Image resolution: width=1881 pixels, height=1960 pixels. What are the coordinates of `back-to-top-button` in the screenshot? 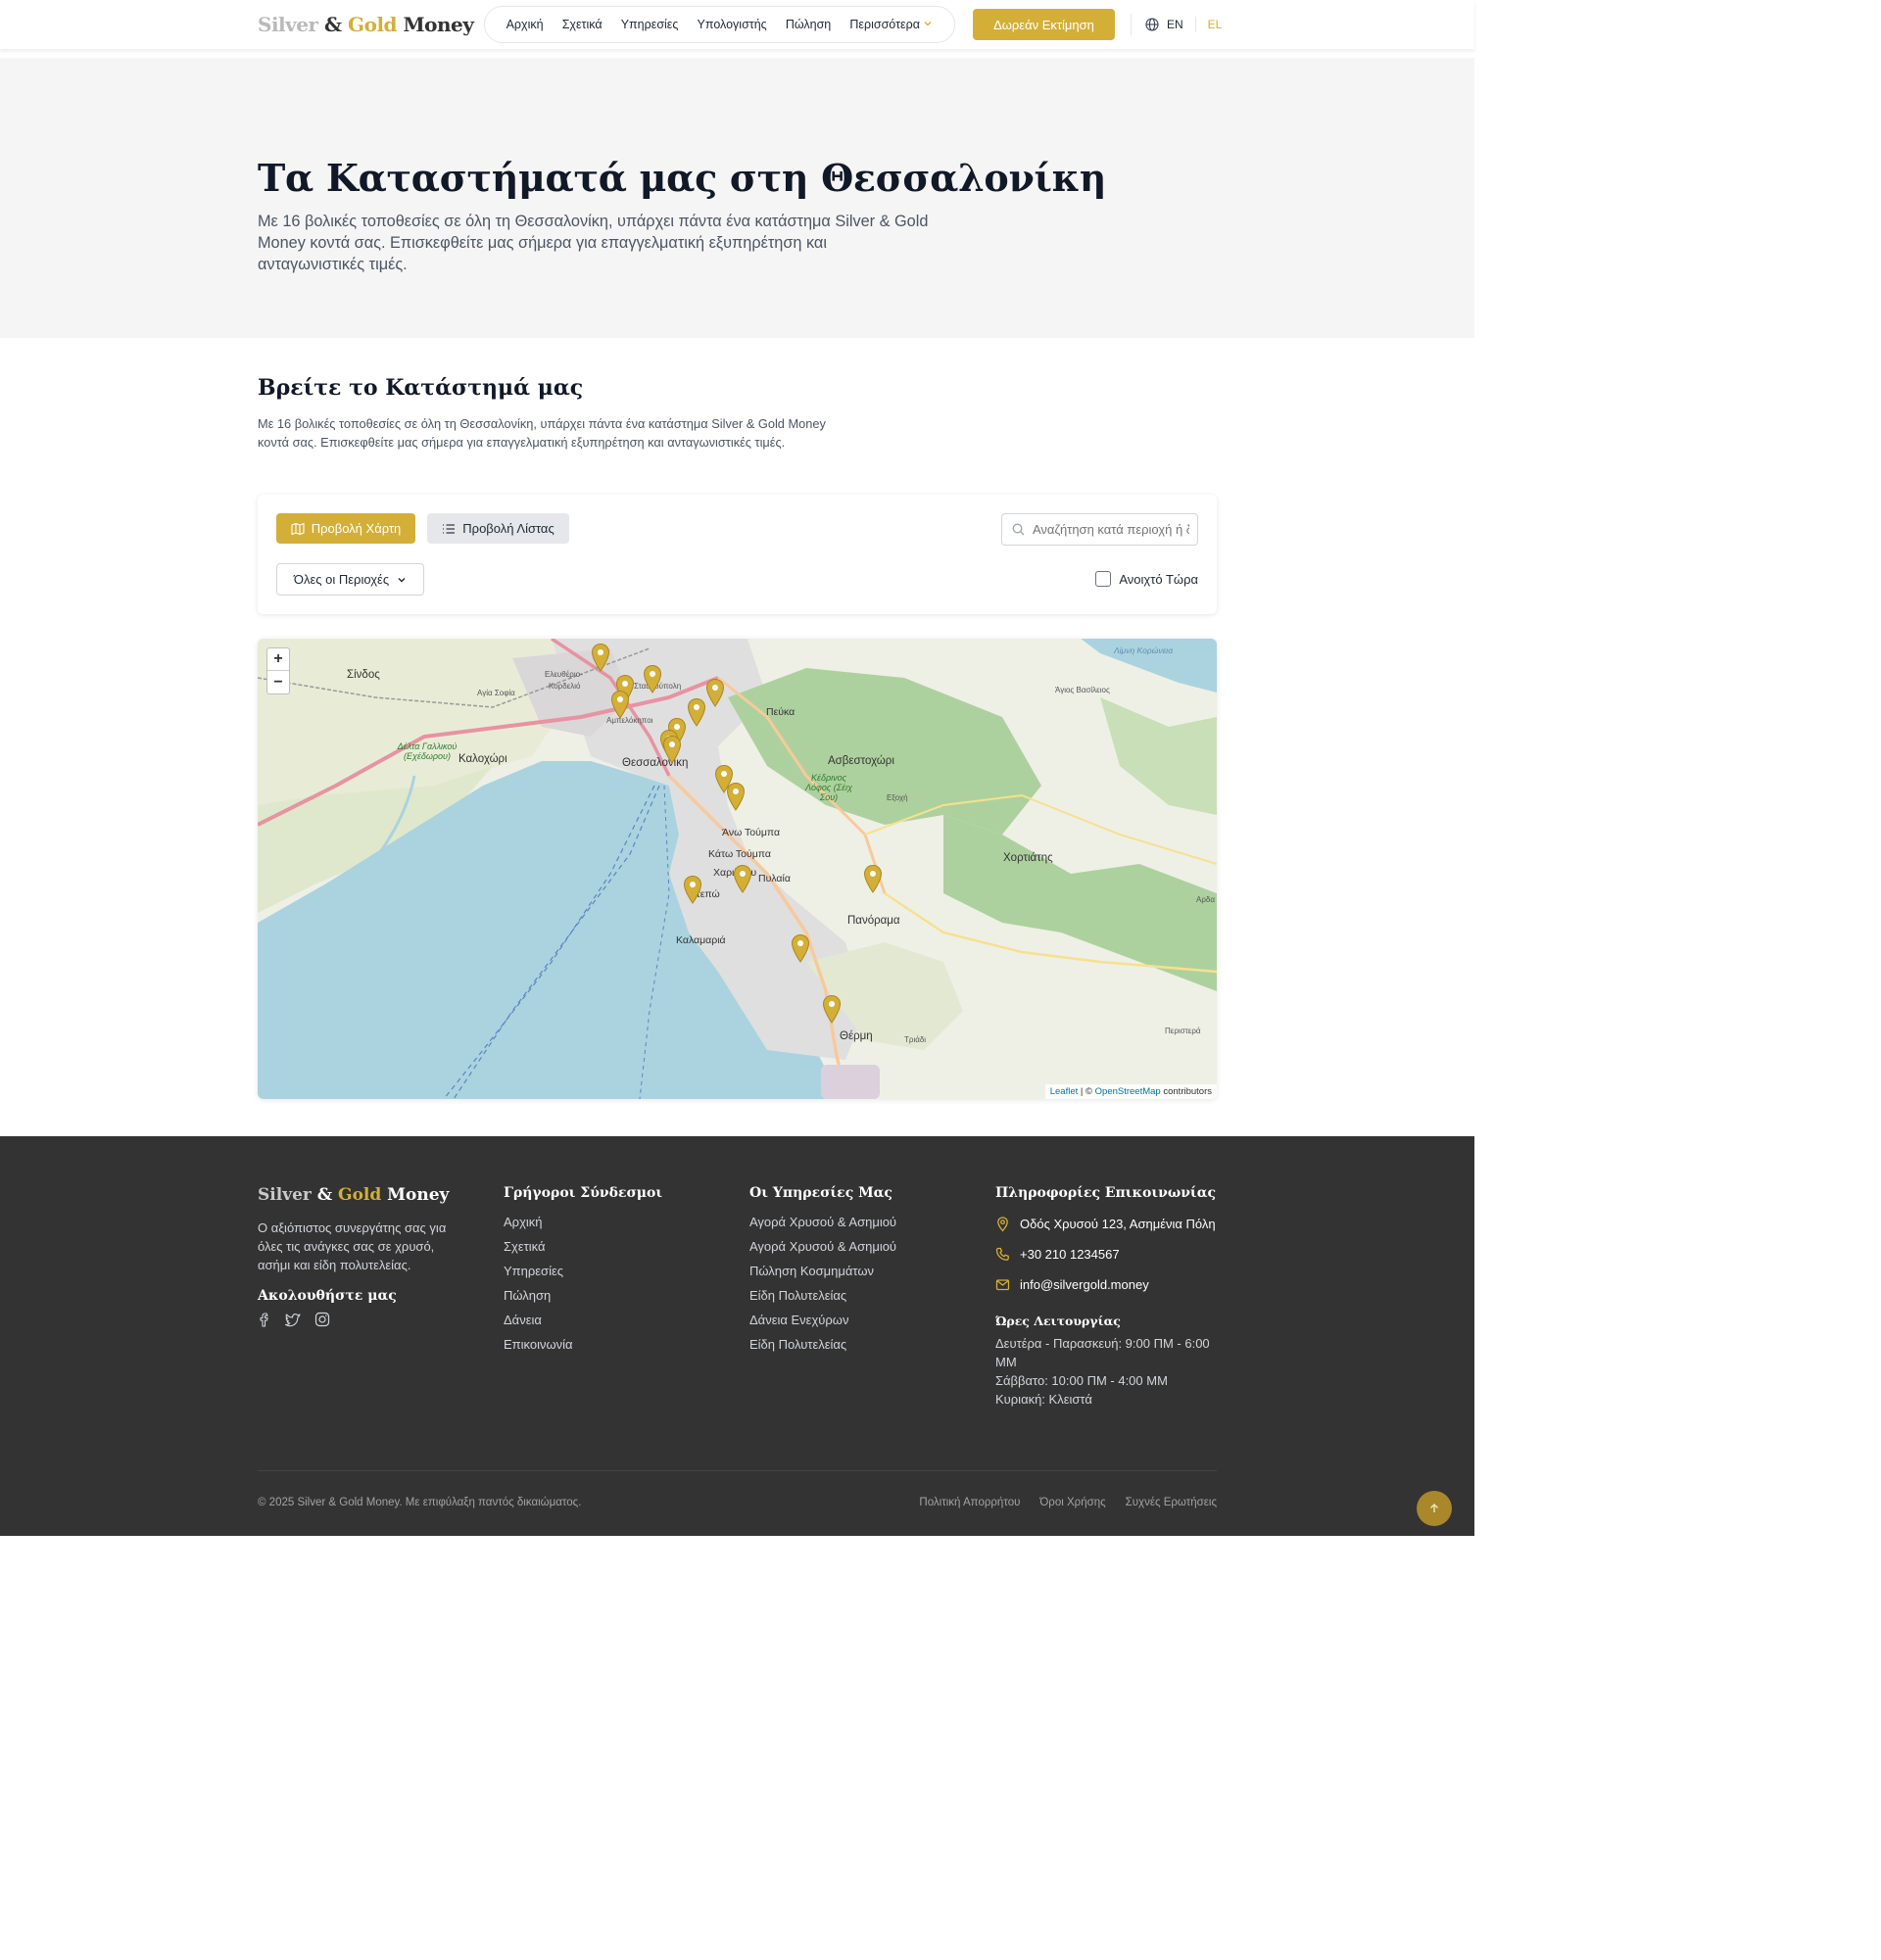 It's located at (1434, 1508).